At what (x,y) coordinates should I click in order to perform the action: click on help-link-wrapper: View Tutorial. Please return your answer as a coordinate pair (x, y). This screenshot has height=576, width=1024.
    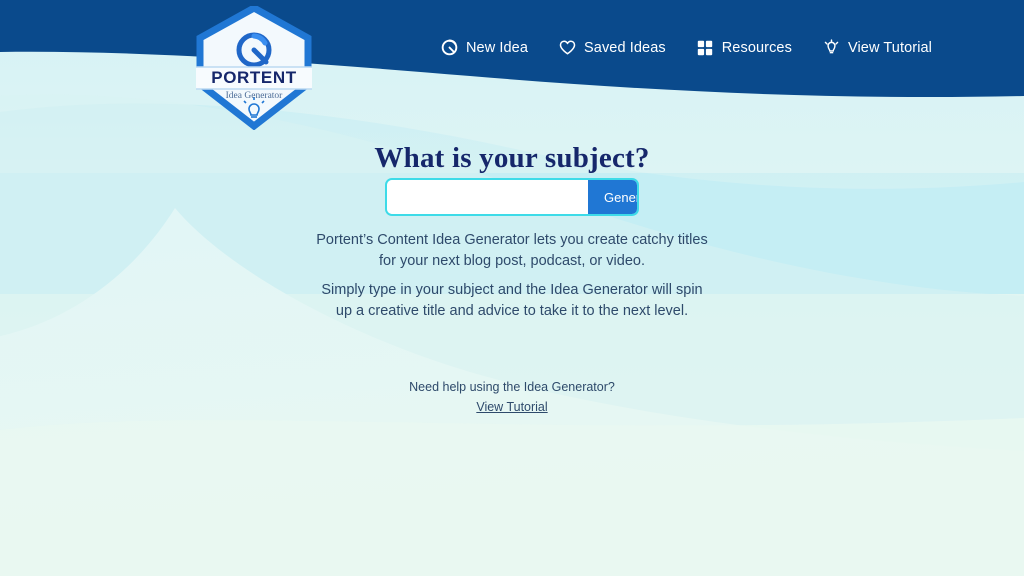
    Looking at the image, I should click on (512, 407).